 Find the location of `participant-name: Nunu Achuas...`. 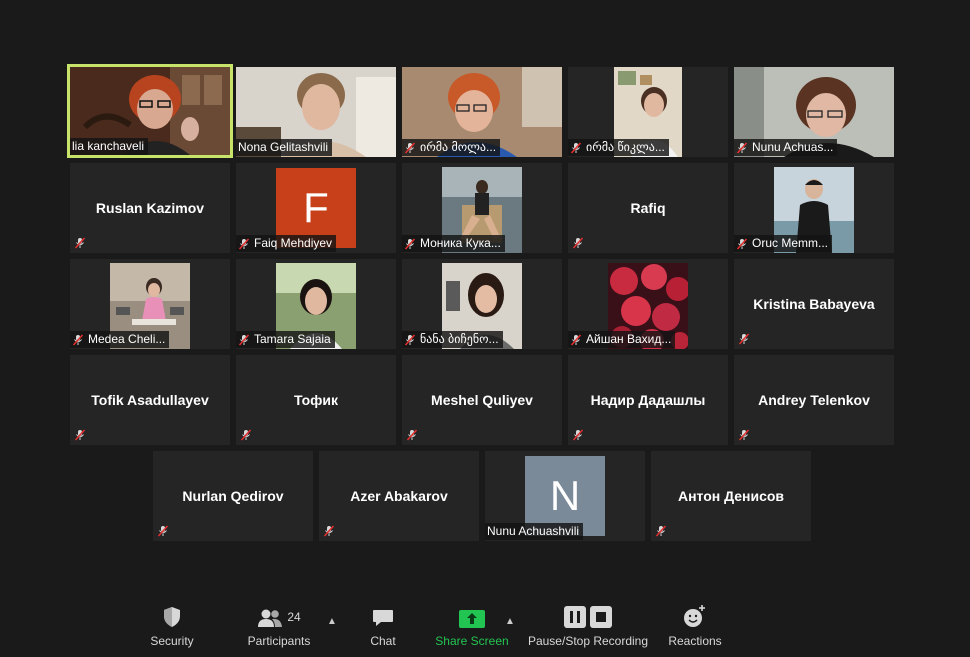

participant-name: Nunu Achuas... is located at coordinates (793, 147).